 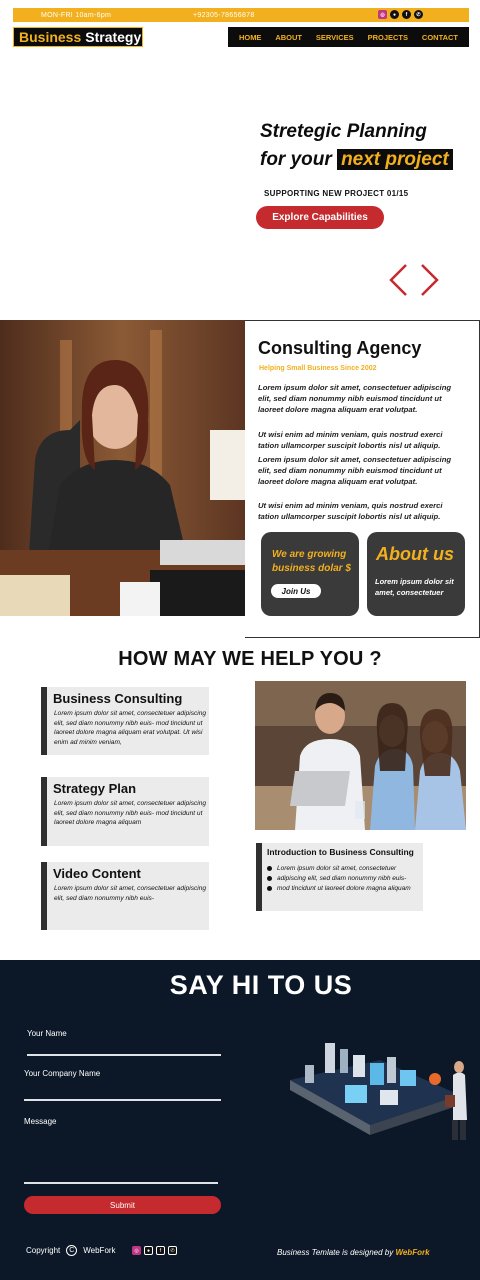 I want to click on brand-part-1: Business, so click(x=50, y=37).